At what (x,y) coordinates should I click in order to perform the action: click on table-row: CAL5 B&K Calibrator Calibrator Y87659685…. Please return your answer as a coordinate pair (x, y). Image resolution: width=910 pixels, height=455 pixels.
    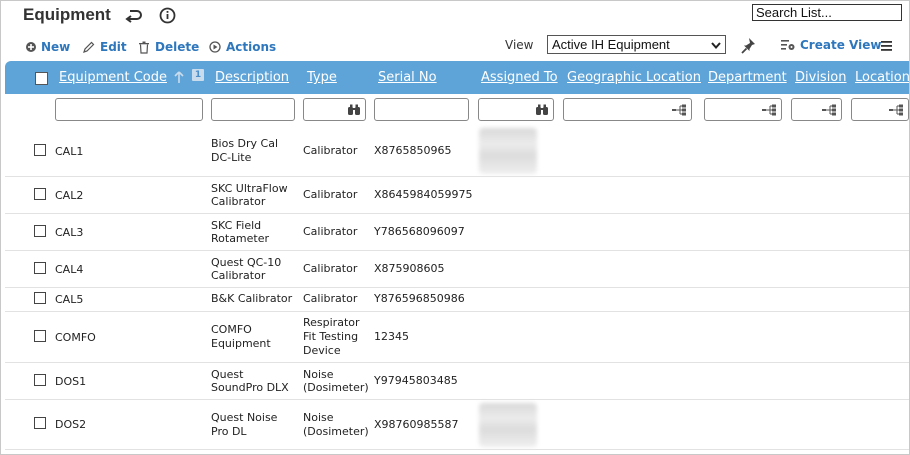
    Looking at the image, I should click on (457, 300).